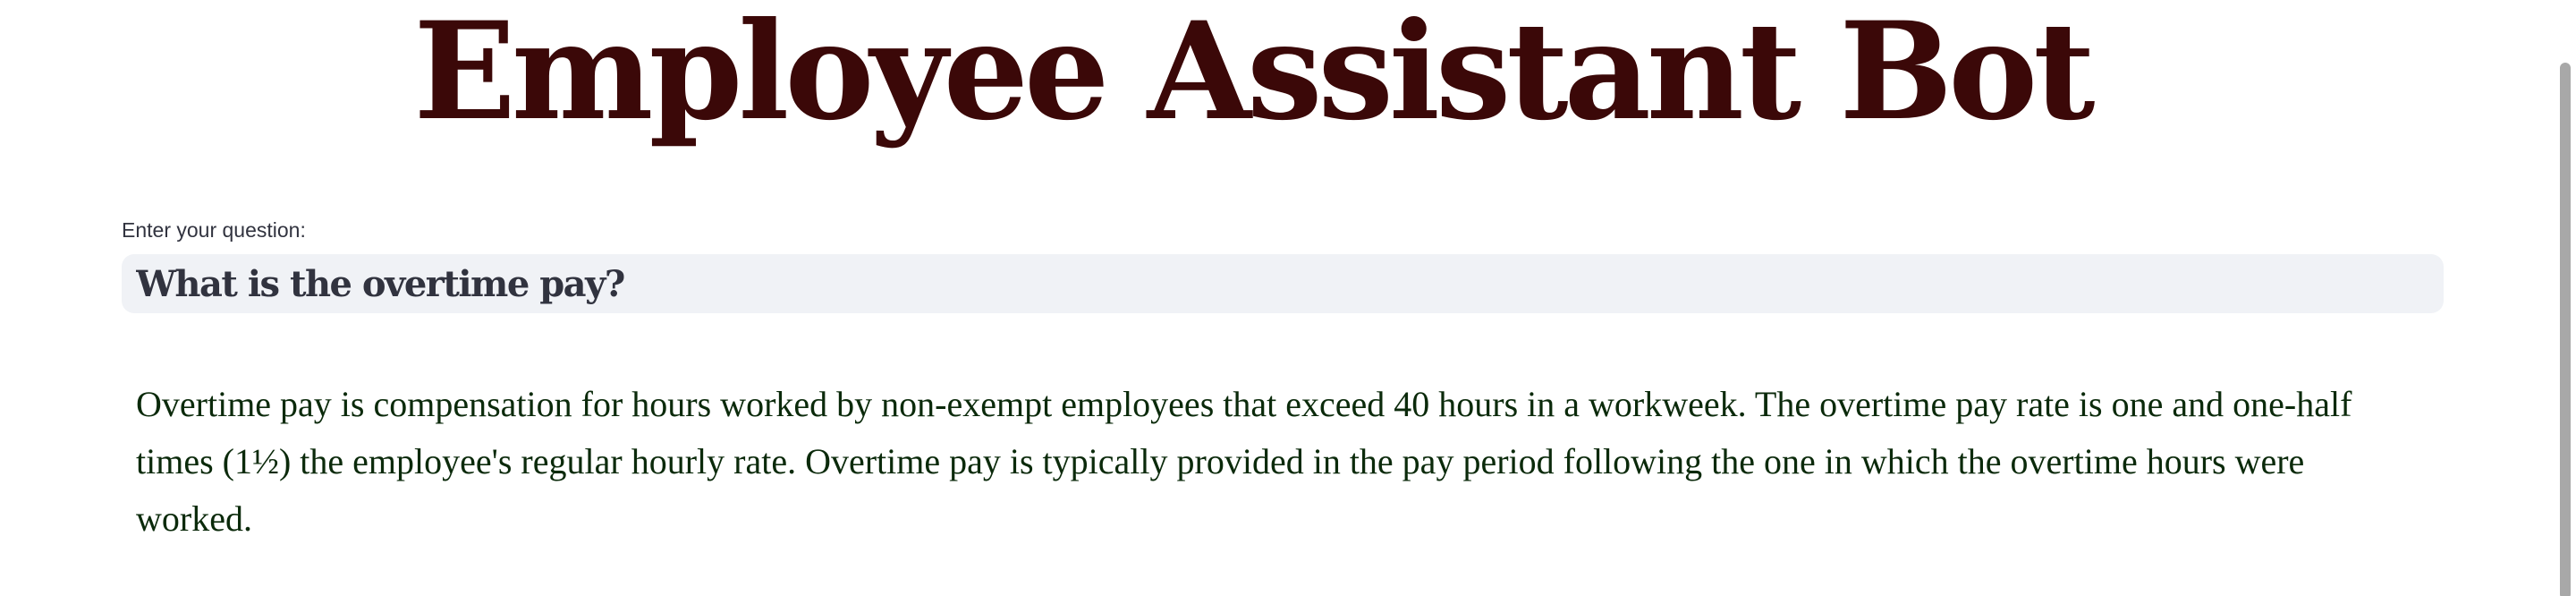 This screenshot has width=2576, height=596. I want to click on scrollbar-thumb, so click(2565, 329).